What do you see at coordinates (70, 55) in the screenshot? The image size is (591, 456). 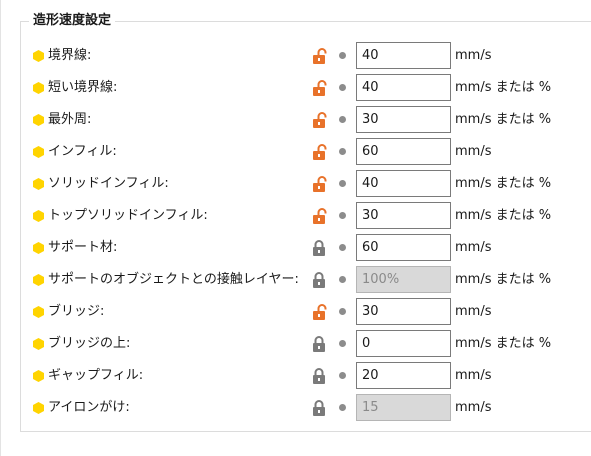 I see `setting-label: 境界線:` at bounding box center [70, 55].